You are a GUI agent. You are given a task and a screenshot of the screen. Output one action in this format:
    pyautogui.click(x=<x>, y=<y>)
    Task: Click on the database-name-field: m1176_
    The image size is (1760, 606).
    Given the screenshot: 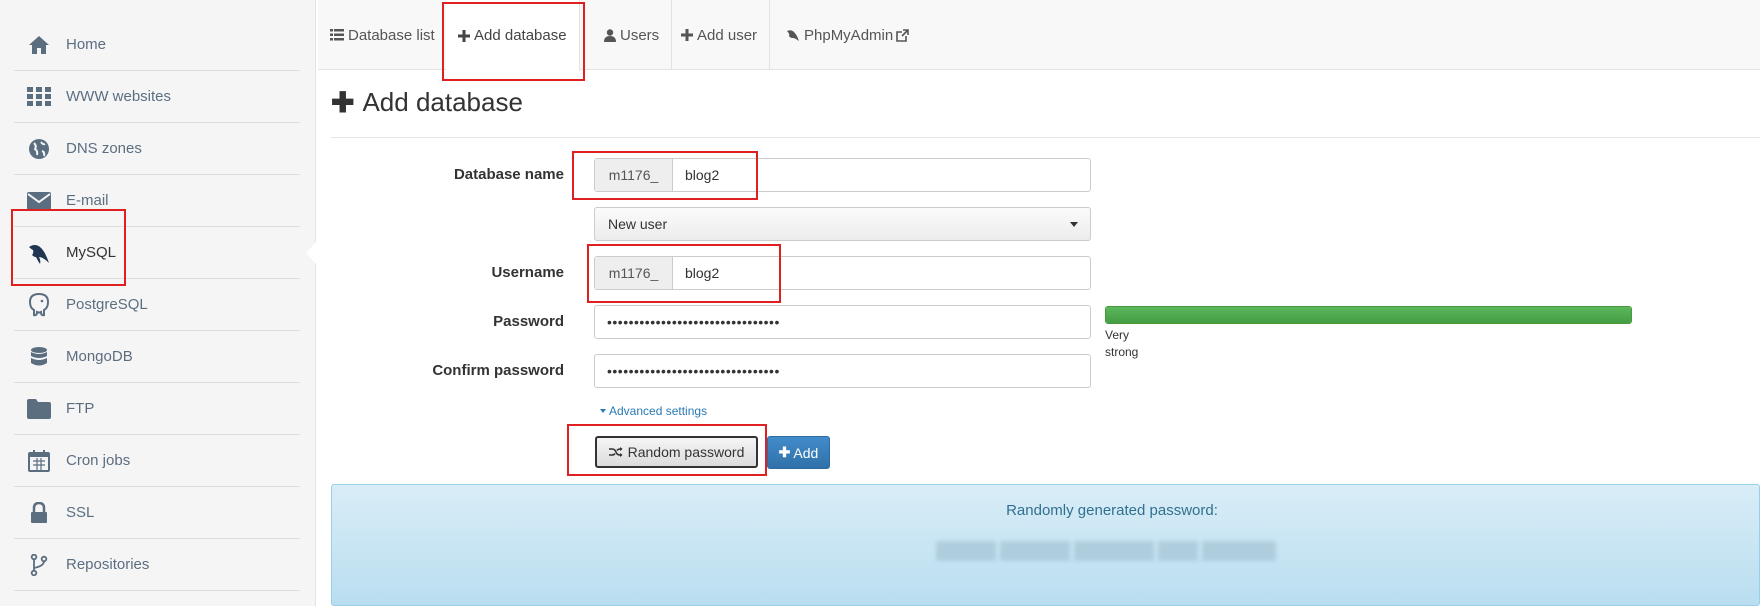 What is the action you would take?
    pyautogui.click(x=842, y=175)
    